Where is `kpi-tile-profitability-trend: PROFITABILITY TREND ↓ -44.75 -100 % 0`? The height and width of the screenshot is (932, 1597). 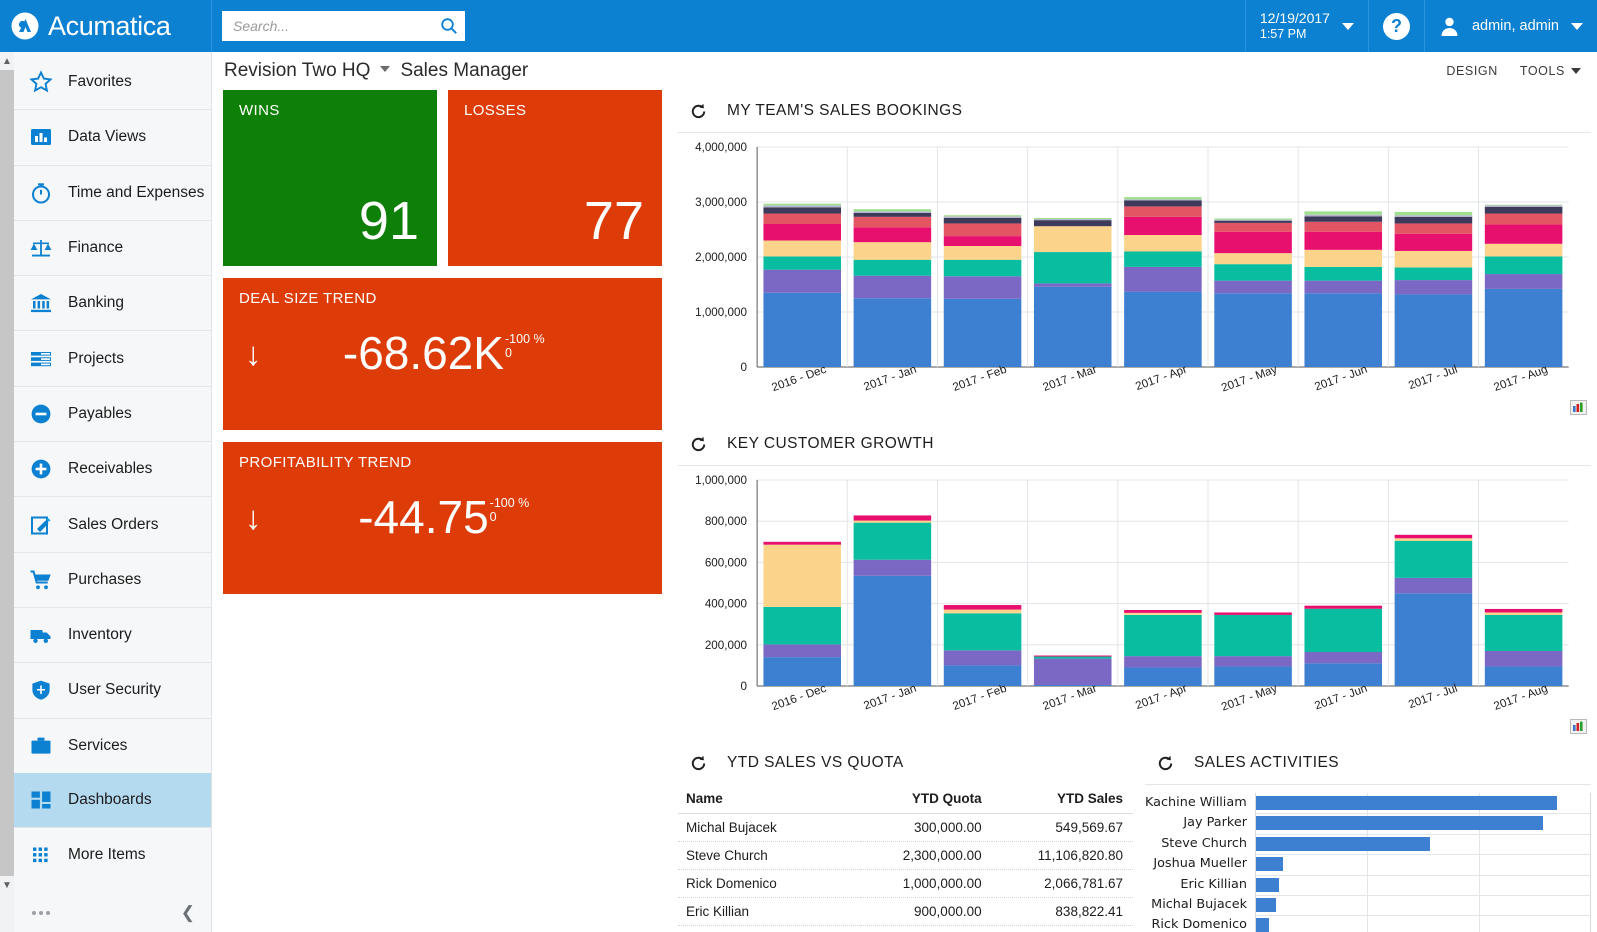
kpi-tile-profitability-trend: PROFITABILITY TREND ↓ -44.75 -100 % 0 is located at coordinates (442, 518).